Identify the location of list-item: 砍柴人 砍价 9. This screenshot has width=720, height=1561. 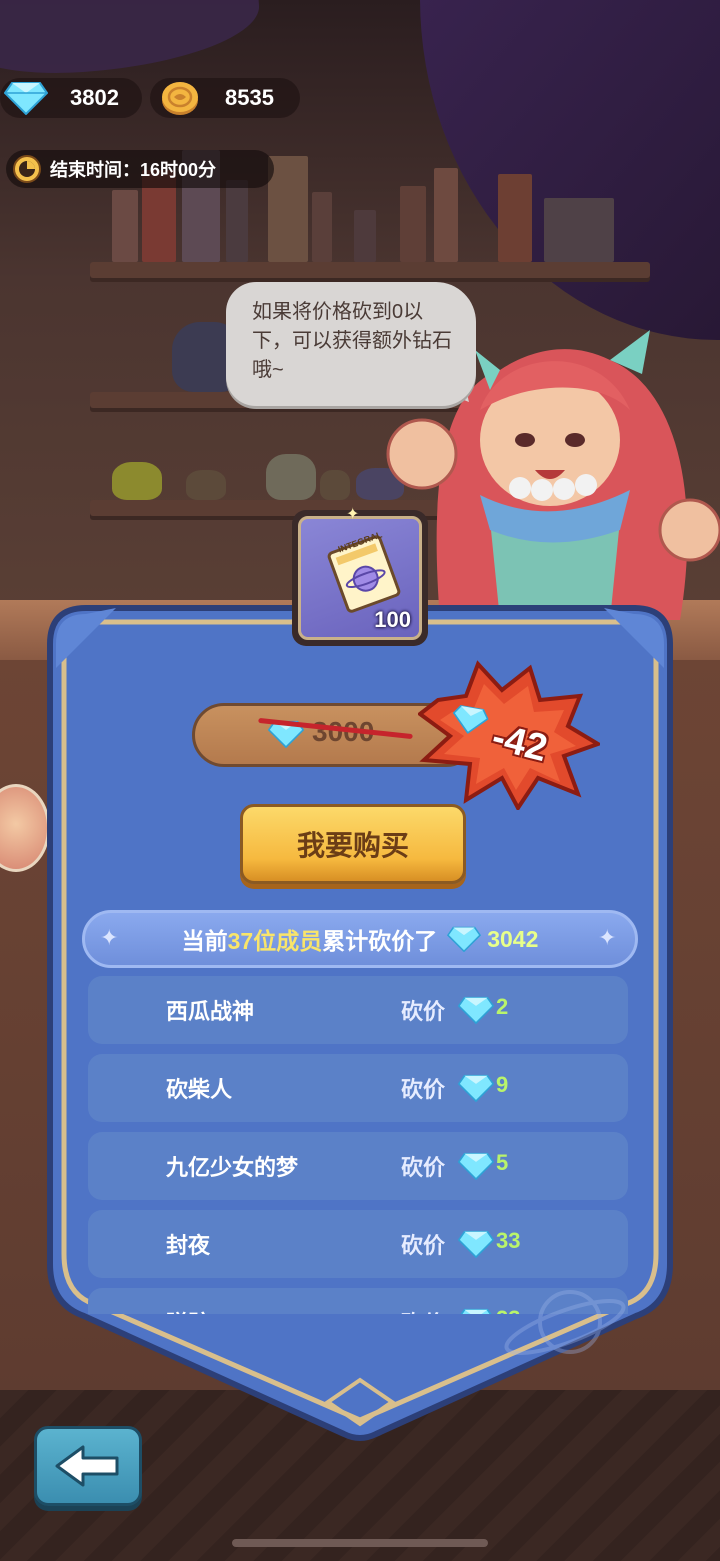
(358, 1088).